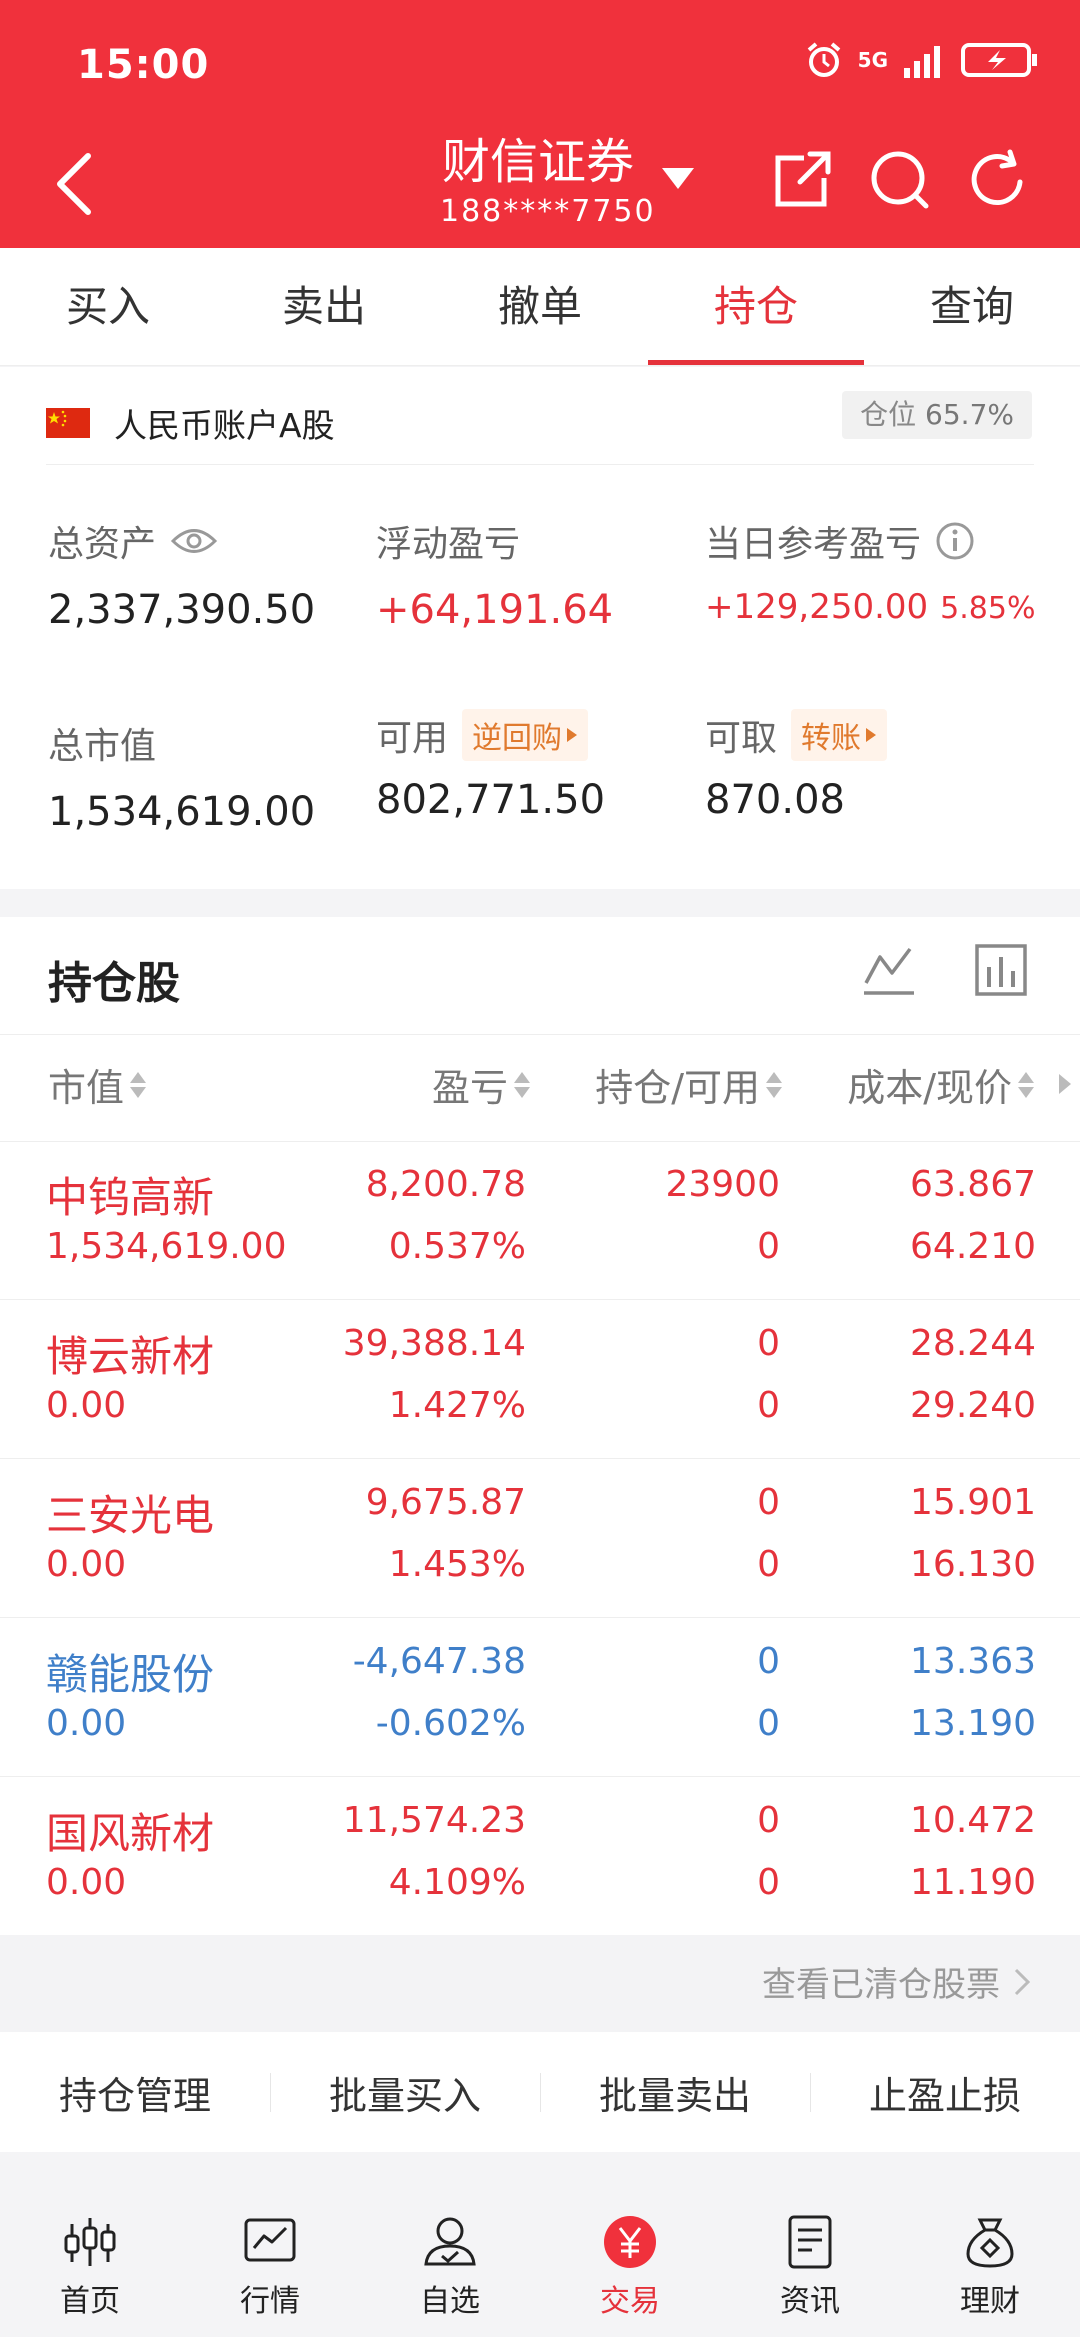 The image size is (1080, 2337). What do you see at coordinates (130, 1674) in the screenshot?
I see `stock-name: 赣能股份` at bounding box center [130, 1674].